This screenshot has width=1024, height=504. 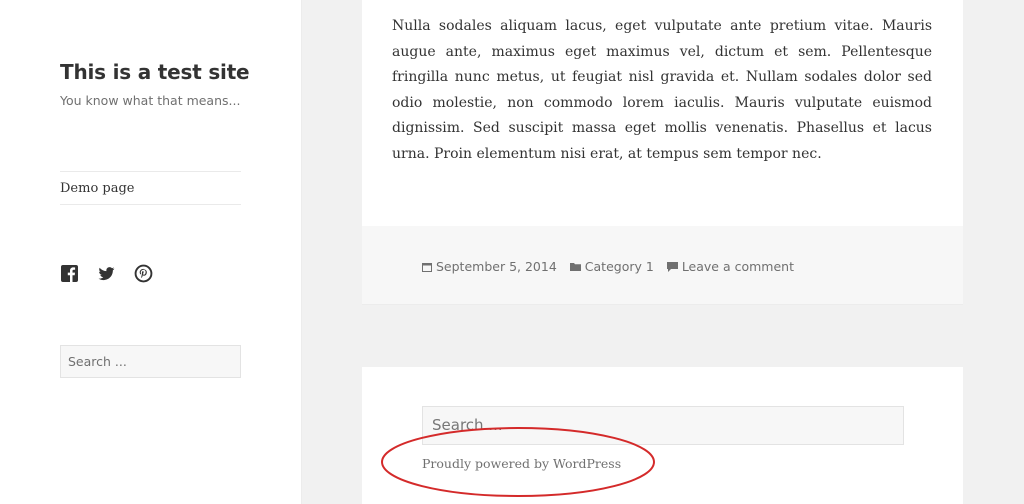 What do you see at coordinates (155, 72) in the screenshot?
I see `site-title: This is a test site` at bounding box center [155, 72].